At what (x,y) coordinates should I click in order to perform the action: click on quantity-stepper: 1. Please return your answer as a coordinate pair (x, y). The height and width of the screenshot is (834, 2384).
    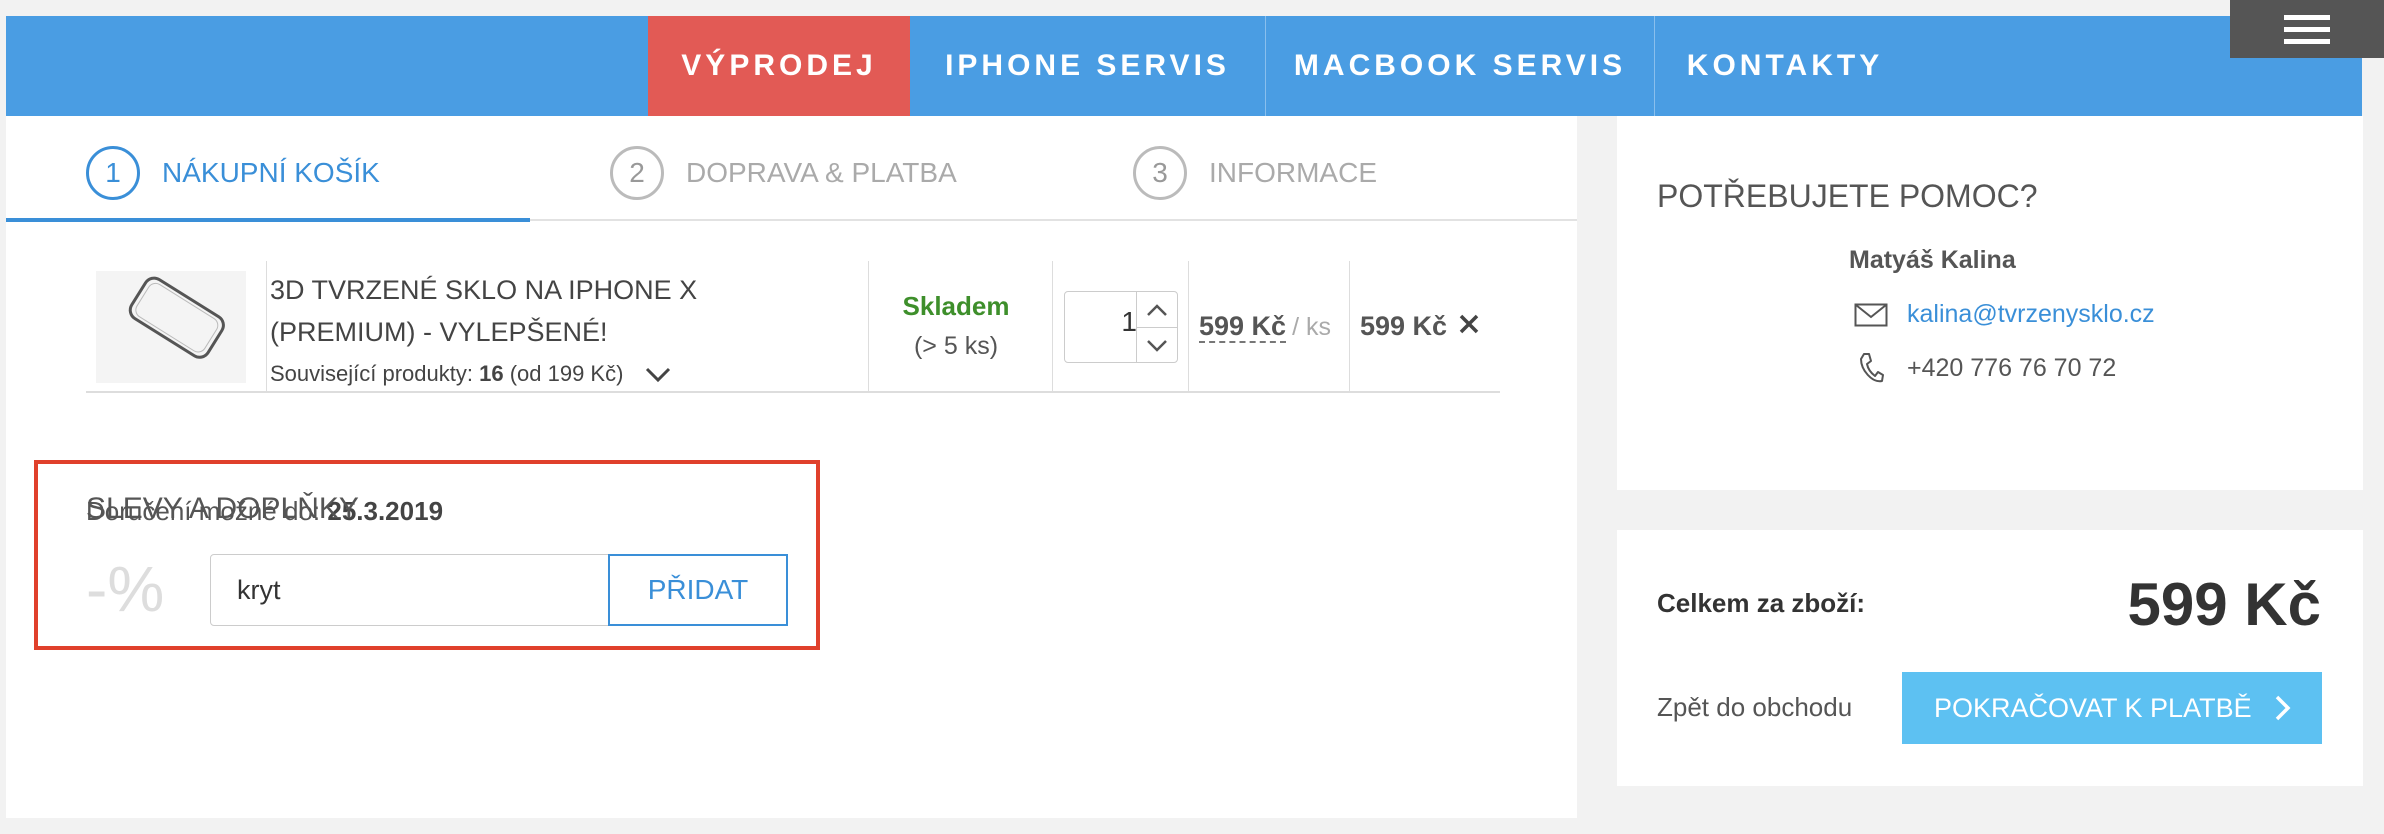
    Looking at the image, I should click on (1121, 327).